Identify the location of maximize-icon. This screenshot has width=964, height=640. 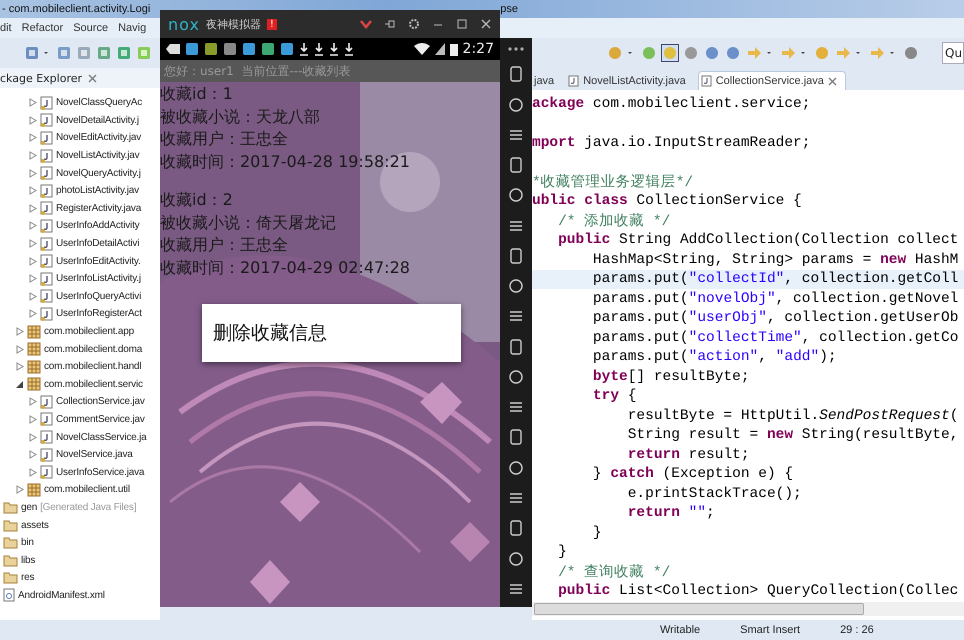
(462, 24).